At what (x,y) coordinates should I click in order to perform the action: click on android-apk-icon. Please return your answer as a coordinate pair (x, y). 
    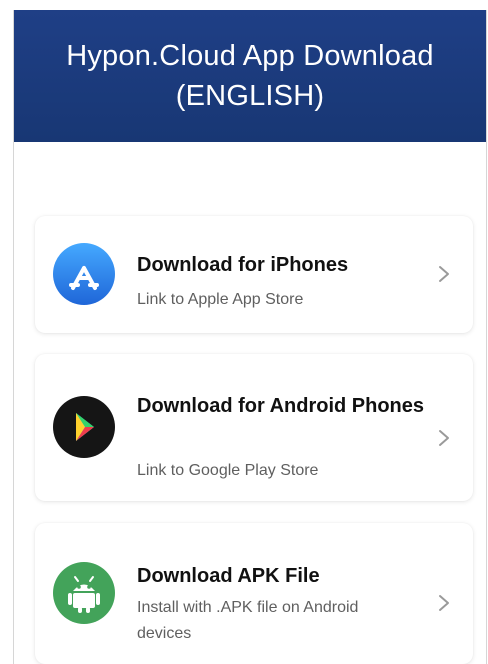
    Looking at the image, I should click on (84, 593).